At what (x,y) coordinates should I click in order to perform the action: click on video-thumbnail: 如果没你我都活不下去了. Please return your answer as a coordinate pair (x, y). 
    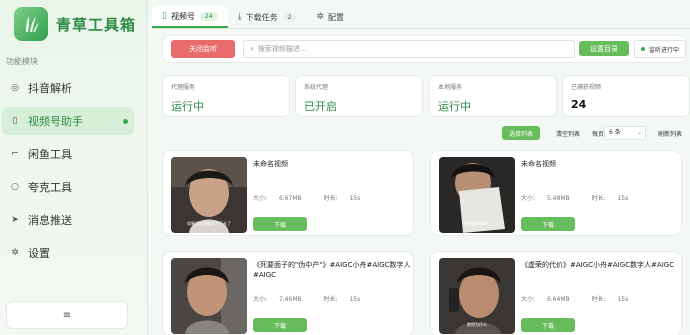
    Looking at the image, I should click on (209, 195).